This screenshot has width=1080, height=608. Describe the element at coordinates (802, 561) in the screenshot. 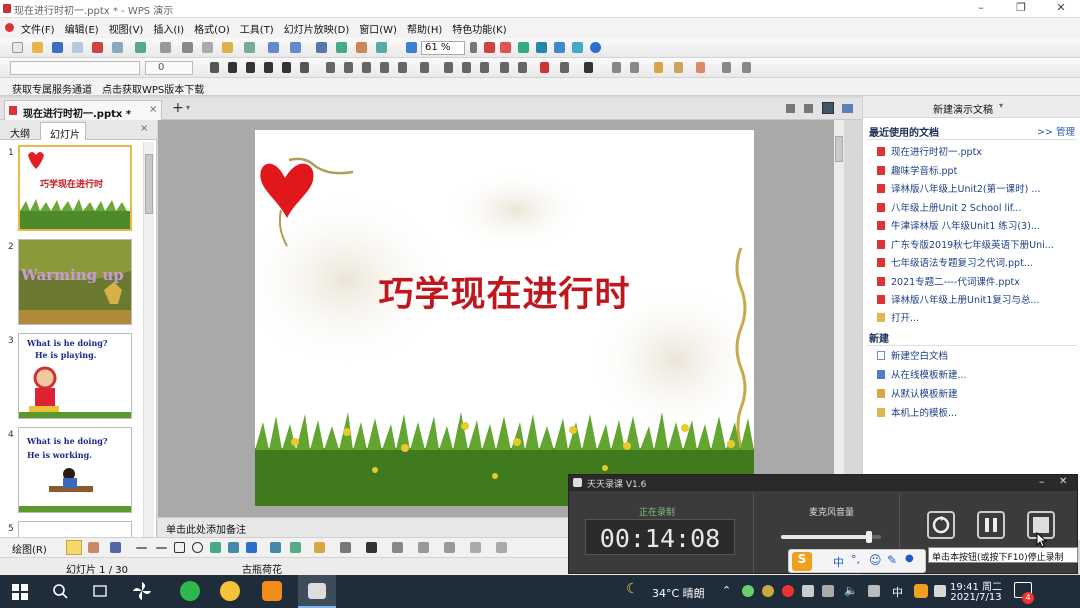

I see `sogou-logo-icon: S` at that location.